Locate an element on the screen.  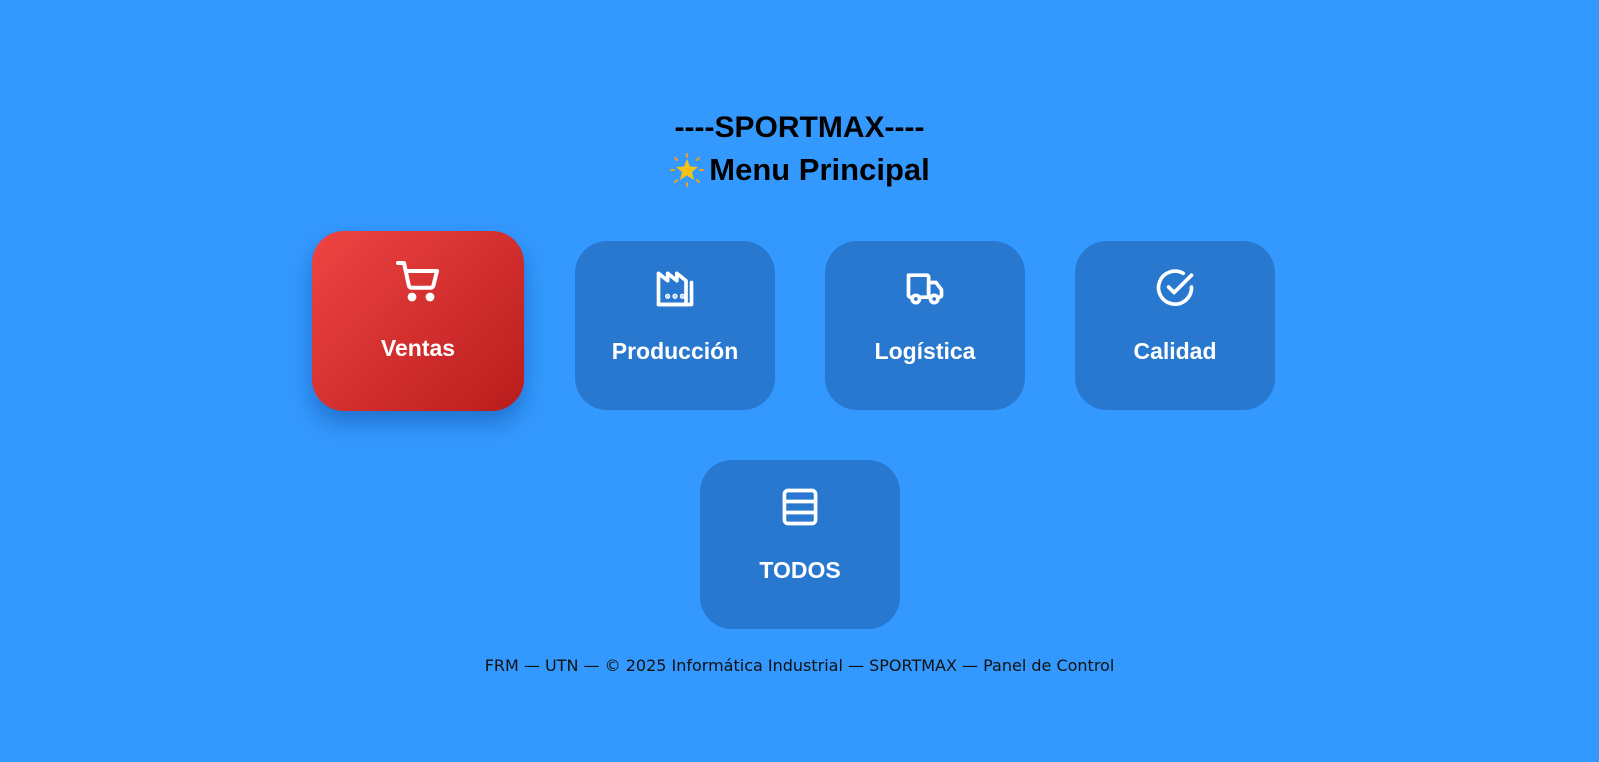
card-calidad: Calidad is located at coordinates (1175, 325).